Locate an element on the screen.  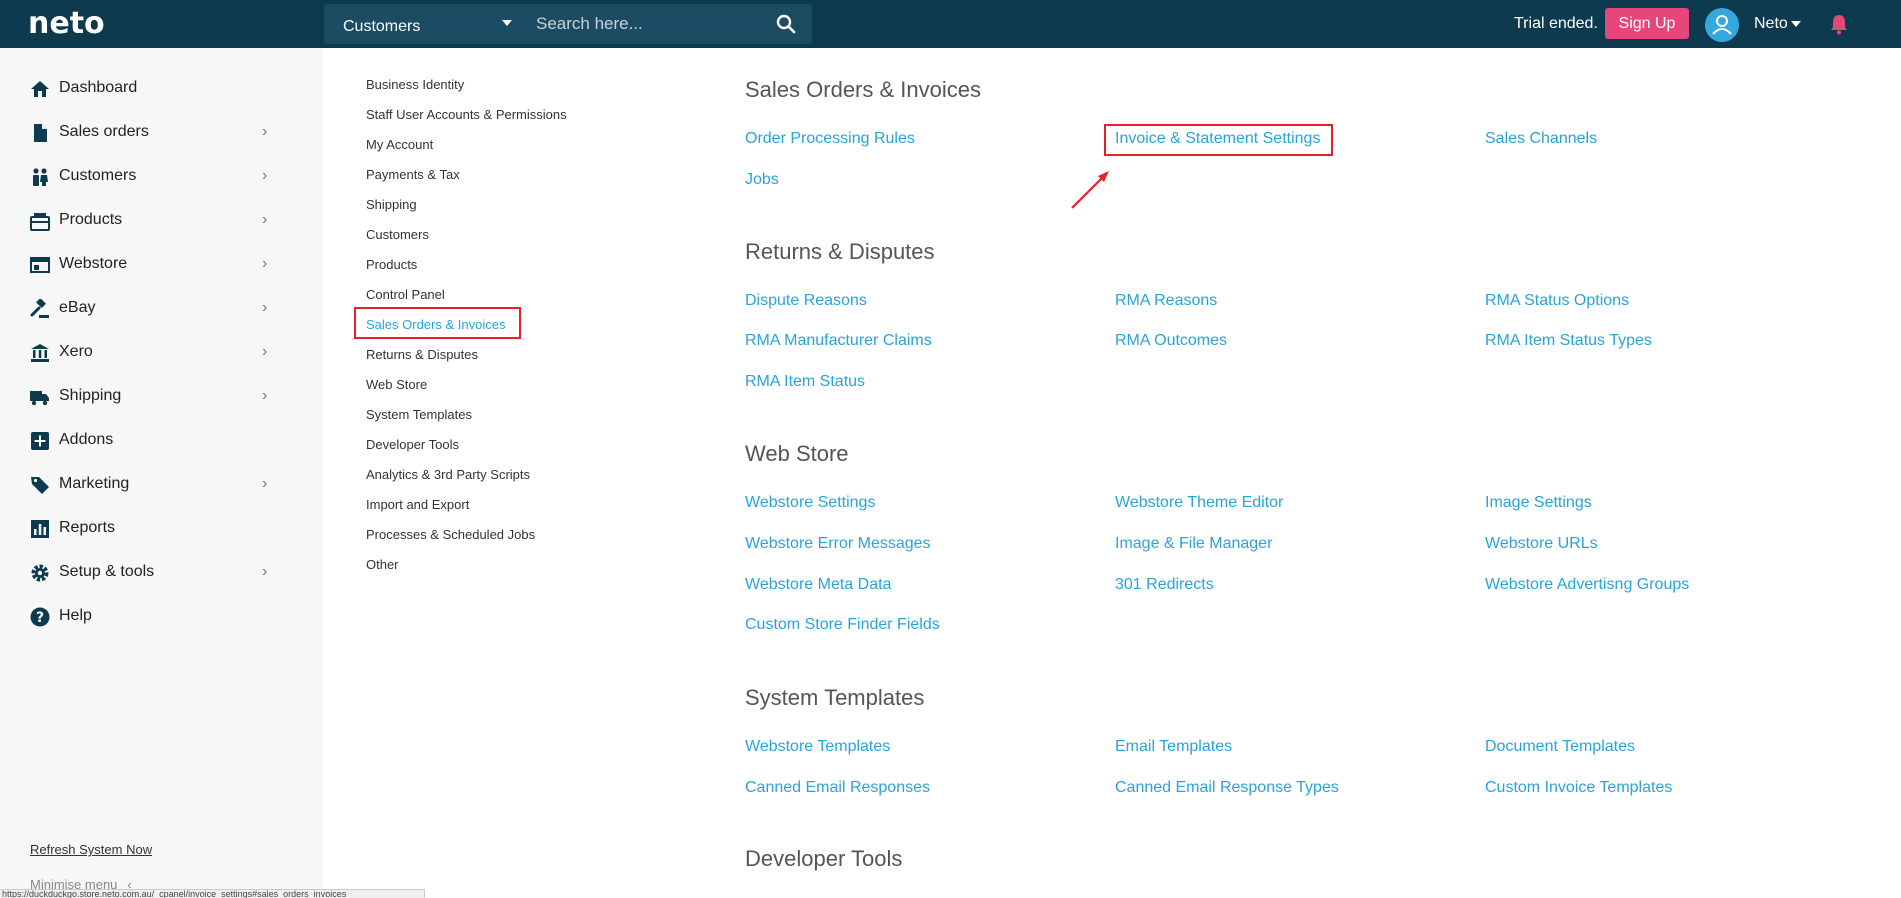
settings-nav-web-store: Web Store is located at coordinates (396, 384).